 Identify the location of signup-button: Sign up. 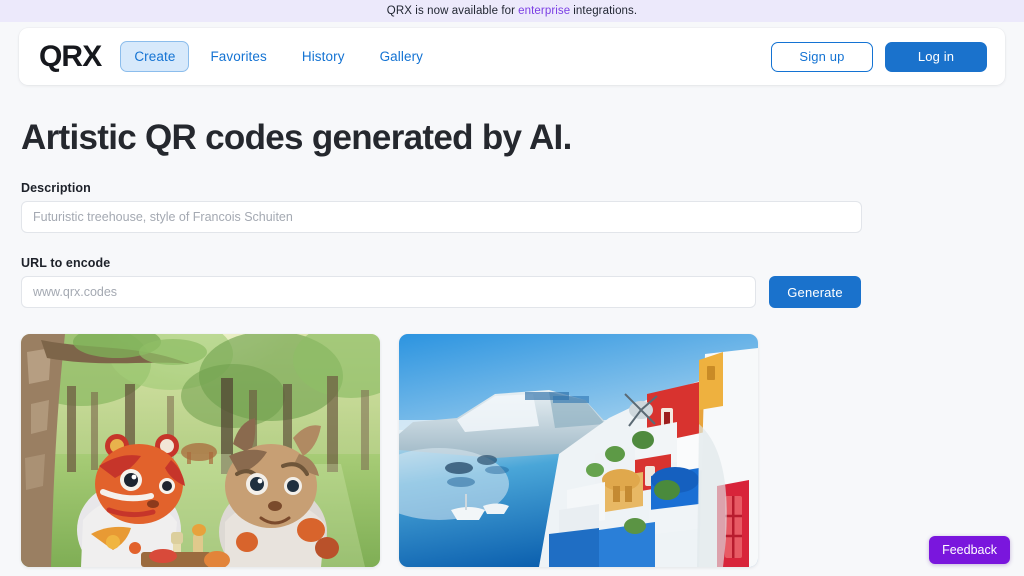
(822, 56).